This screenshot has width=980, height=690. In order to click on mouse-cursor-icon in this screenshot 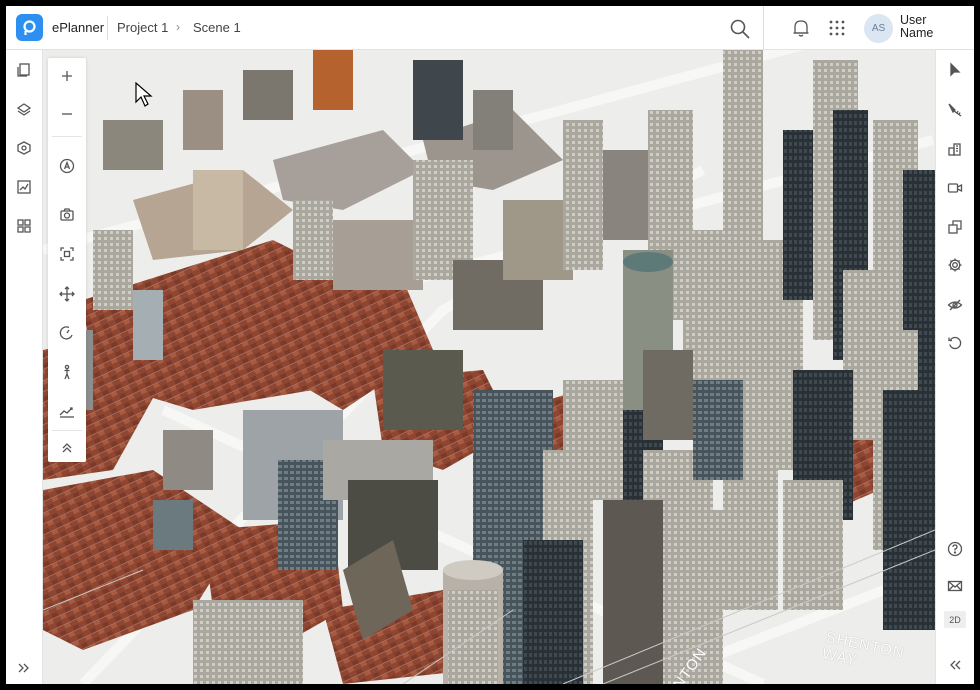, I will do `click(144, 94)`.